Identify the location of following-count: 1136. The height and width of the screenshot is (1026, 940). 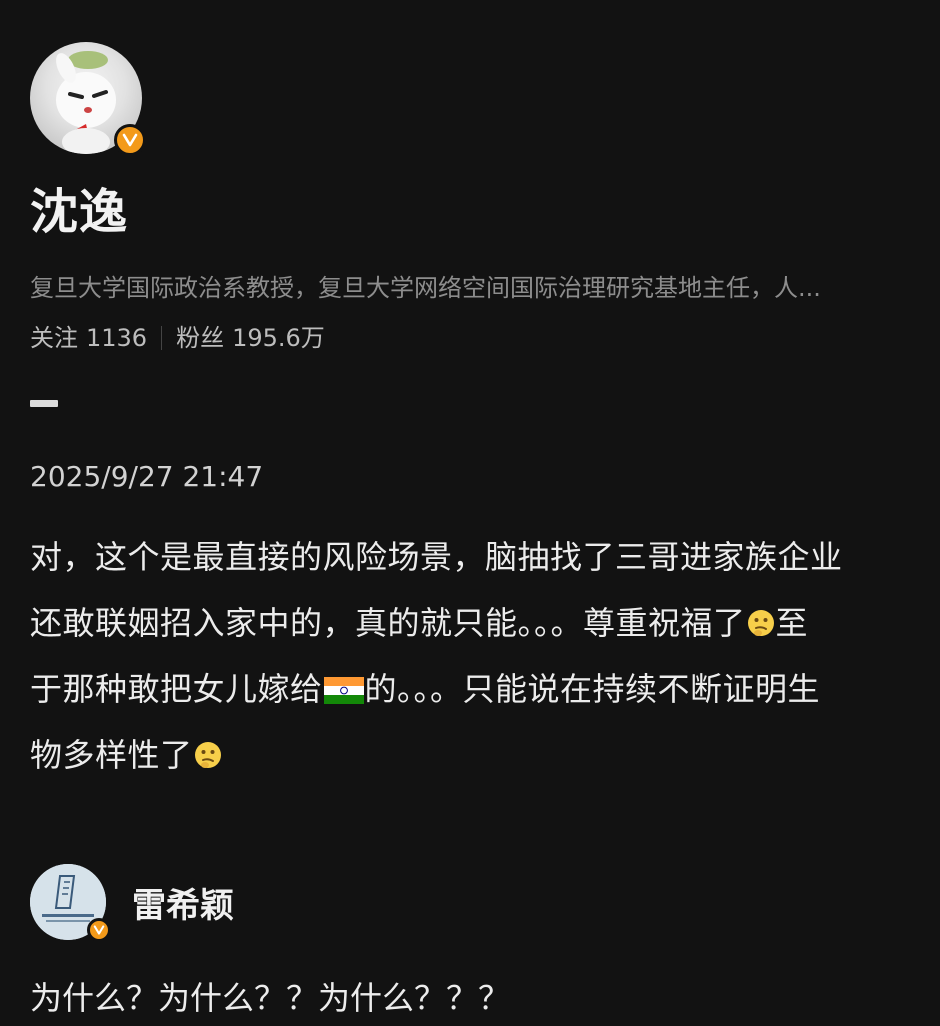
(117, 338).